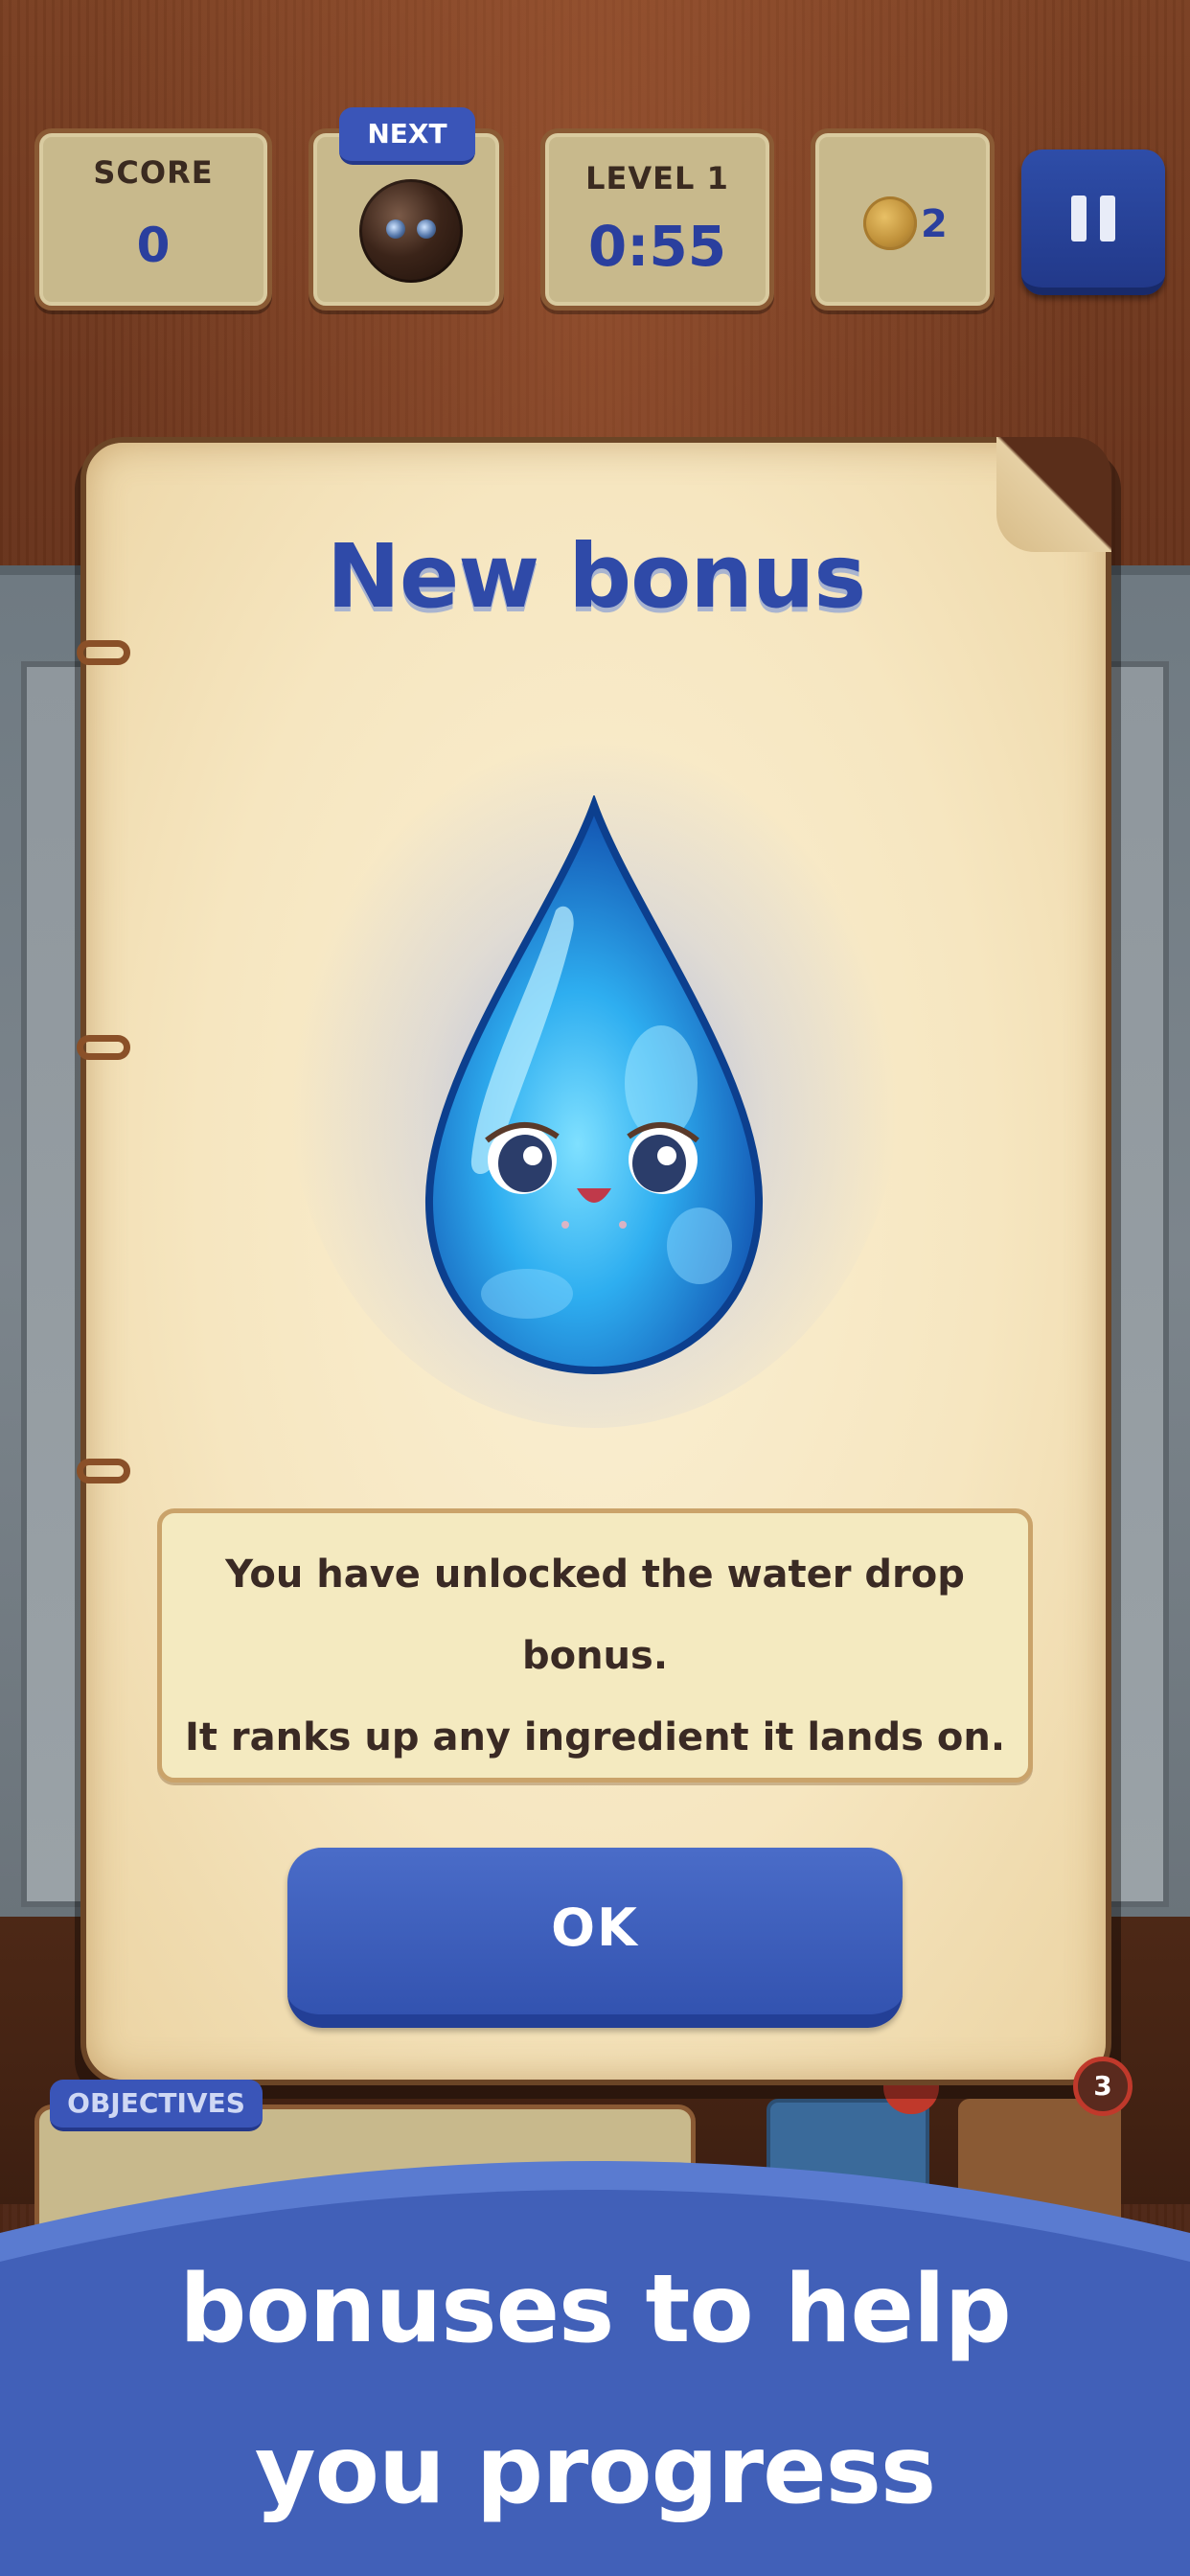 This screenshot has height=2576, width=1190. What do you see at coordinates (595, 1575) in the screenshot?
I see `description-line-1: You have unlocked the water drop` at bounding box center [595, 1575].